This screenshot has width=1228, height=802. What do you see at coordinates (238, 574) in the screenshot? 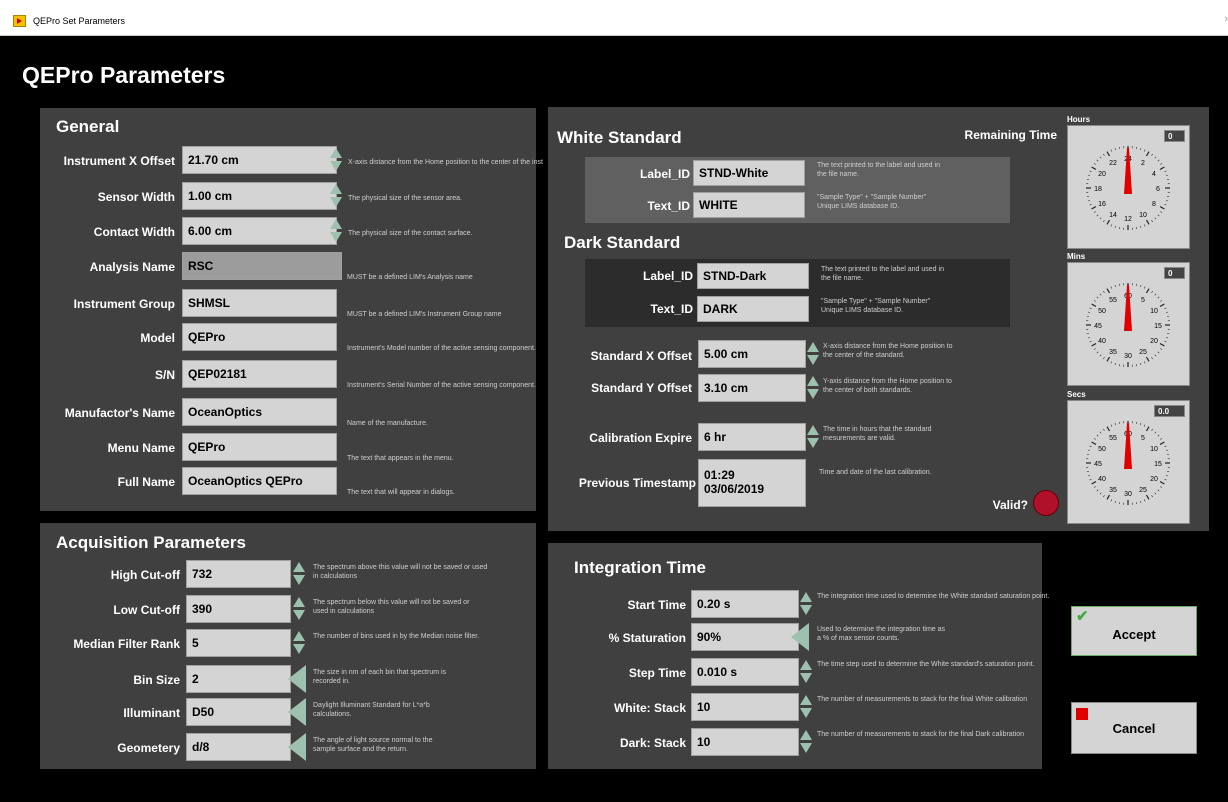
I see `acquisition-0-field: 732` at bounding box center [238, 574].